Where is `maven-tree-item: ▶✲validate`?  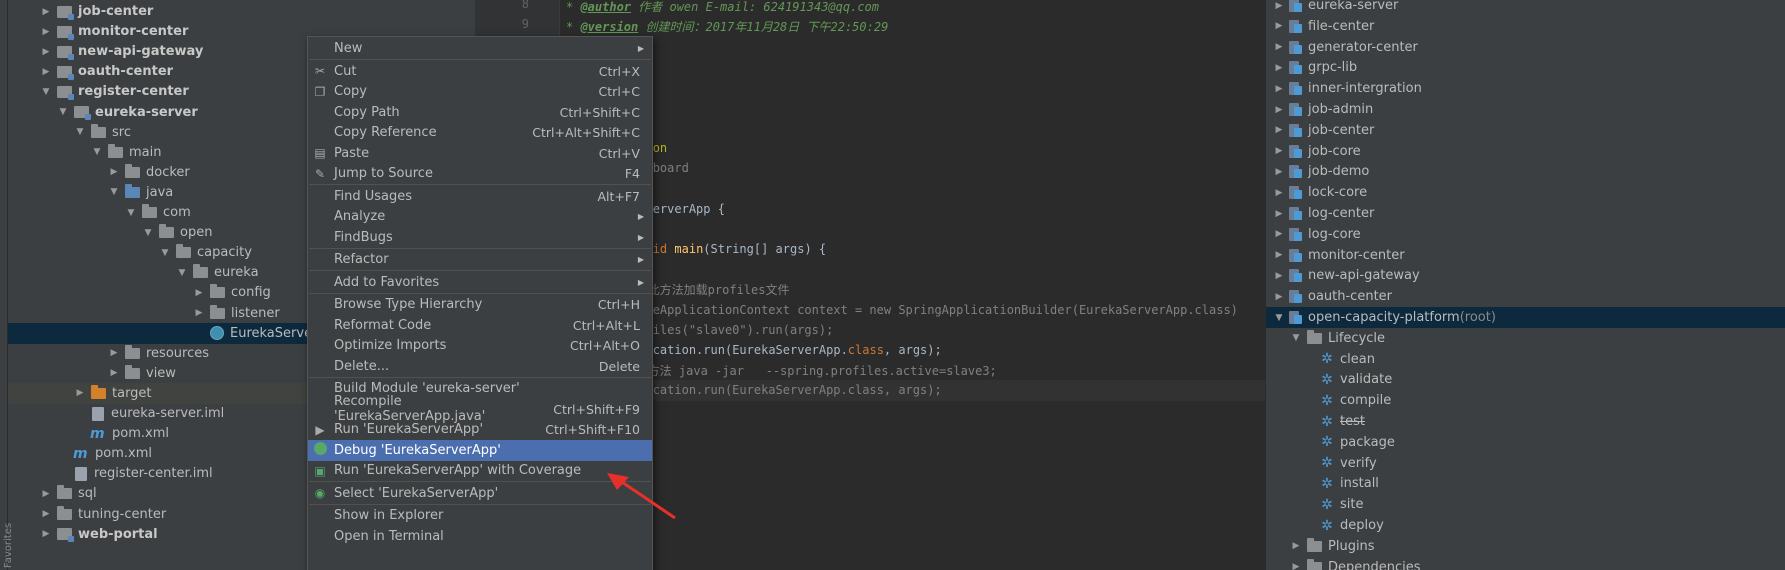 maven-tree-item: ▶✲validate is located at coordinates (1525, 379).